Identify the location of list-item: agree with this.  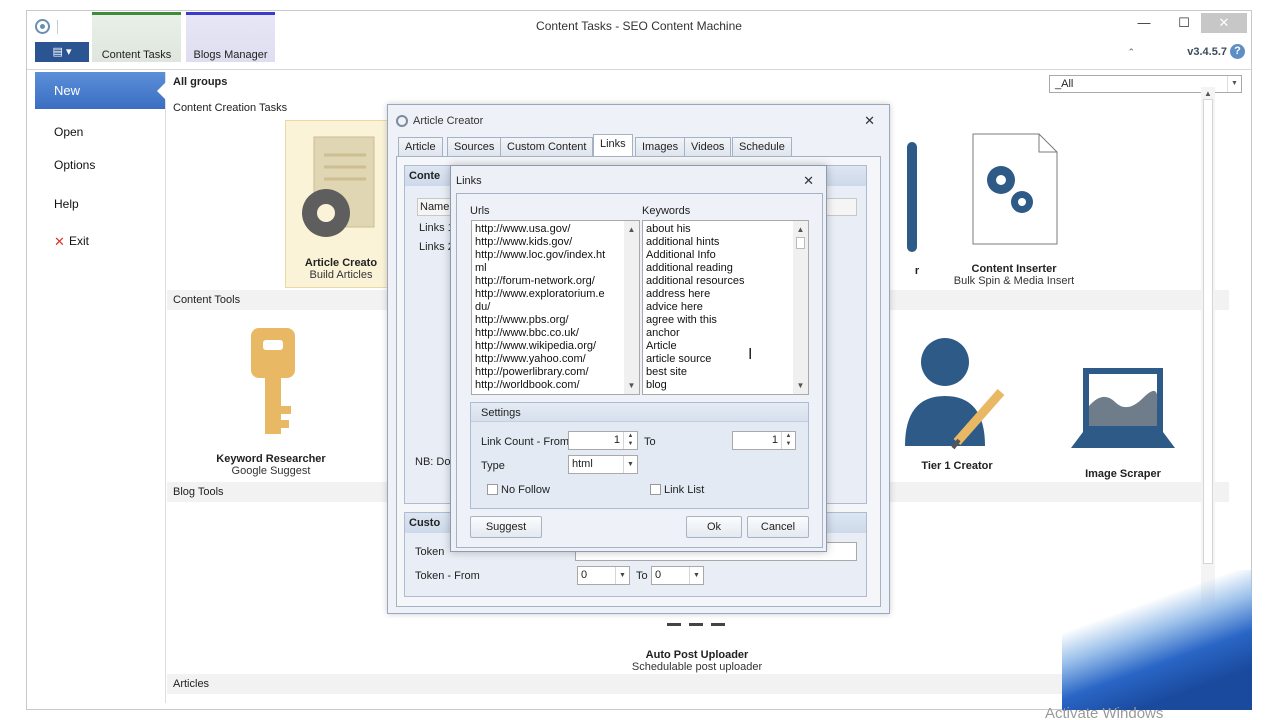
(681, 320).